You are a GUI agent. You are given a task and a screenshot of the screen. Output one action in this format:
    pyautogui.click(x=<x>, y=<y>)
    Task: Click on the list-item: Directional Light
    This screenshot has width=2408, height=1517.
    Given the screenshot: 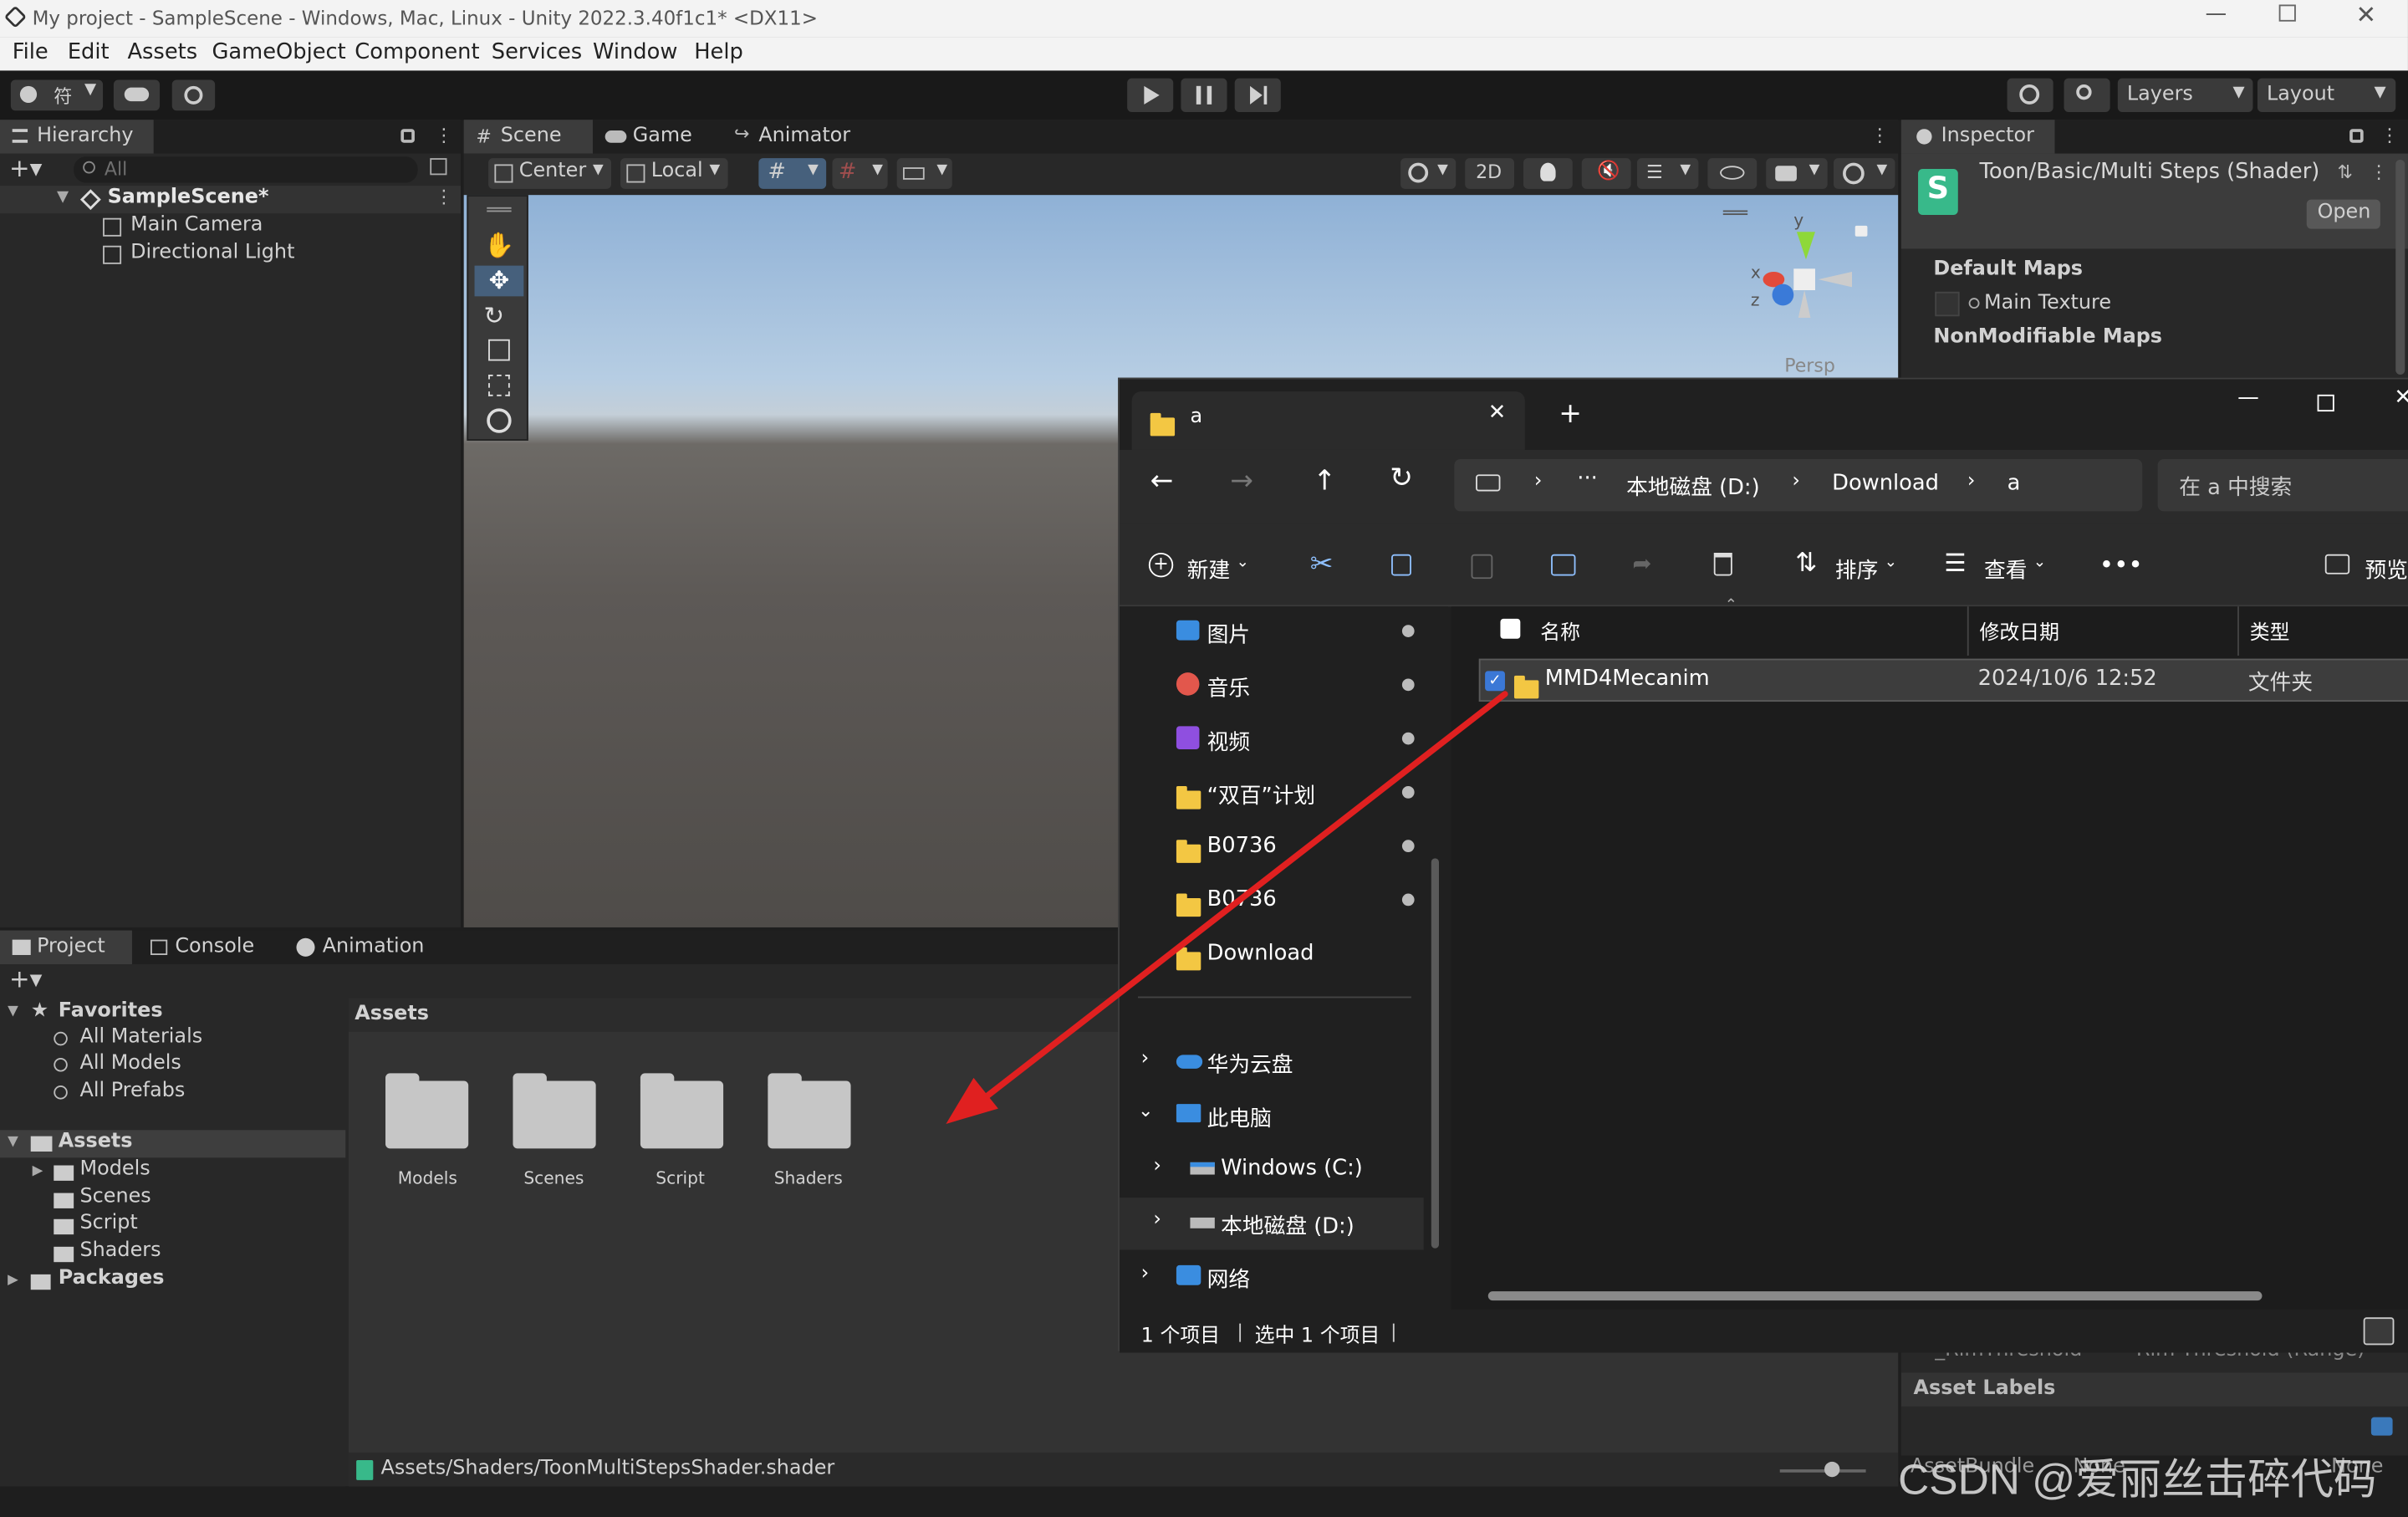 What is the action you would take?
    pyautogui.click(x=231, y=255)
    